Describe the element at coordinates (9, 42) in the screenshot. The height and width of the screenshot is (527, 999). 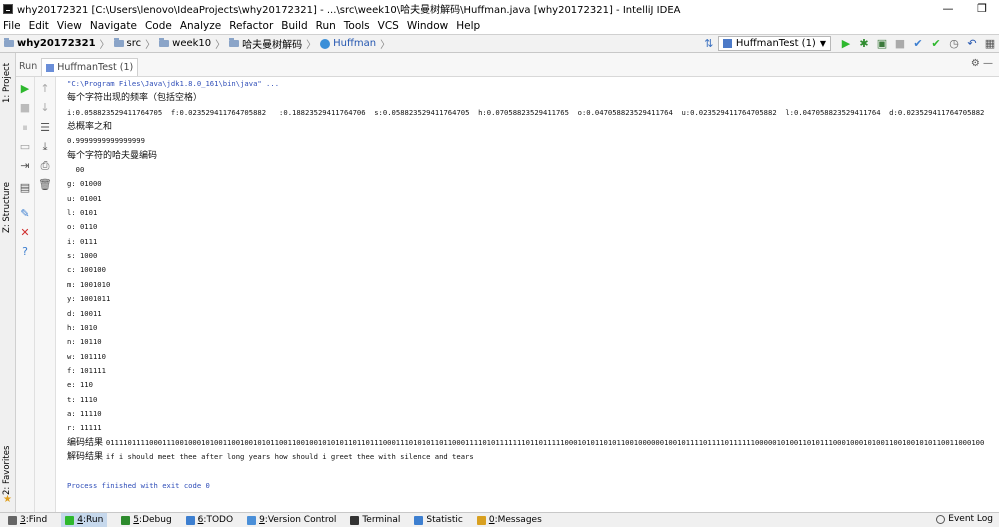
I see `project-folder-icon` at that location.